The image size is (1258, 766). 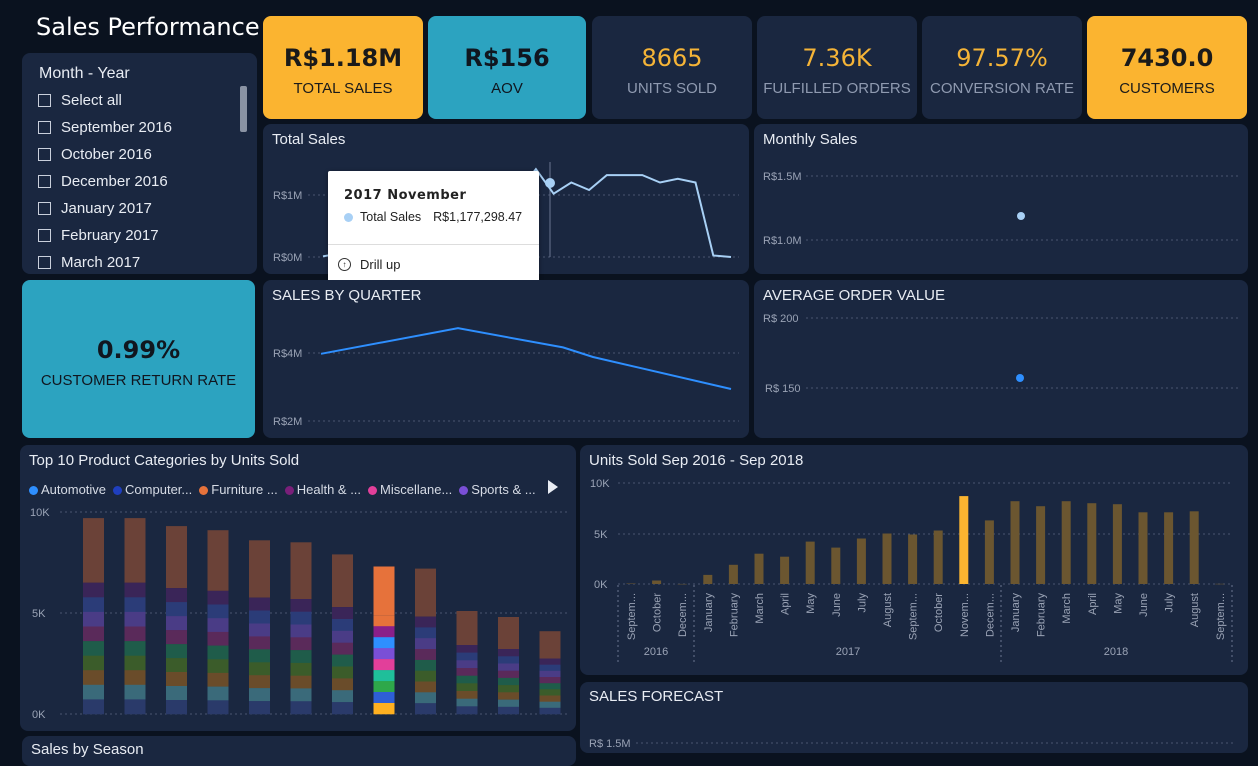 What do you see at coordinates (287, 196) in the screenshot?
I see `y-tick: R$1M` at bounding box center [287, 196].